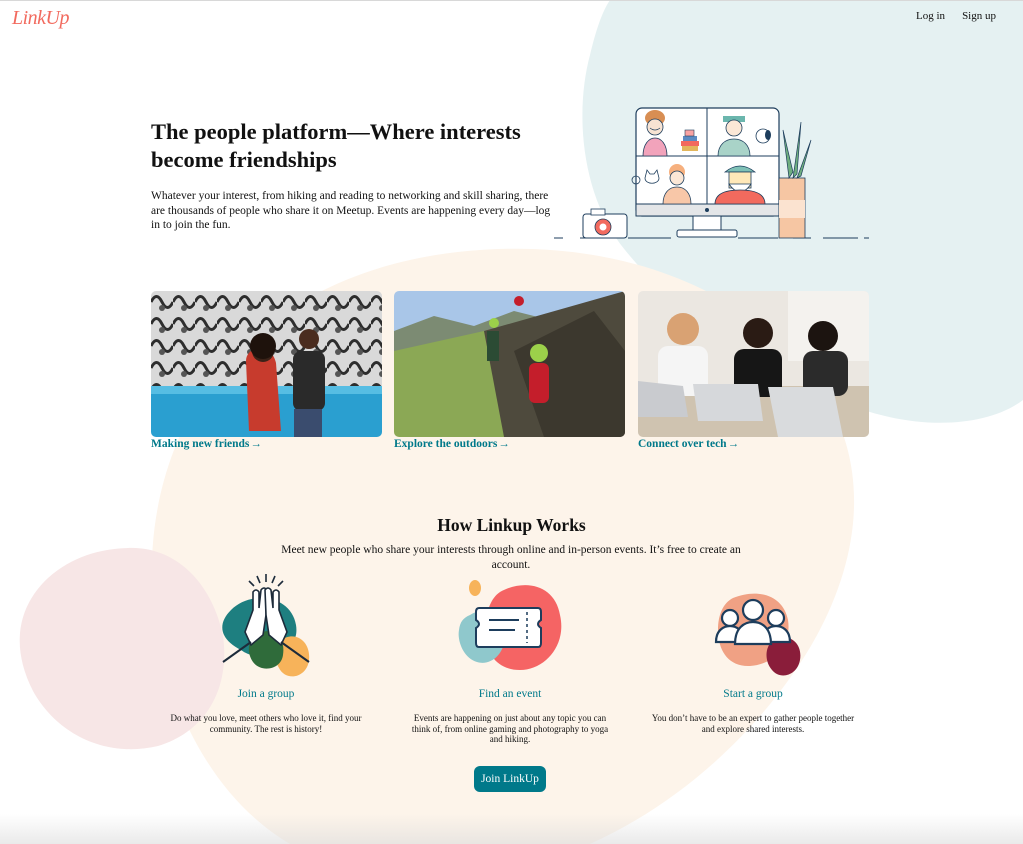 This screenshot has height=844, width=1023. I want to click on feature-label: Start a group, so click(753, 694).